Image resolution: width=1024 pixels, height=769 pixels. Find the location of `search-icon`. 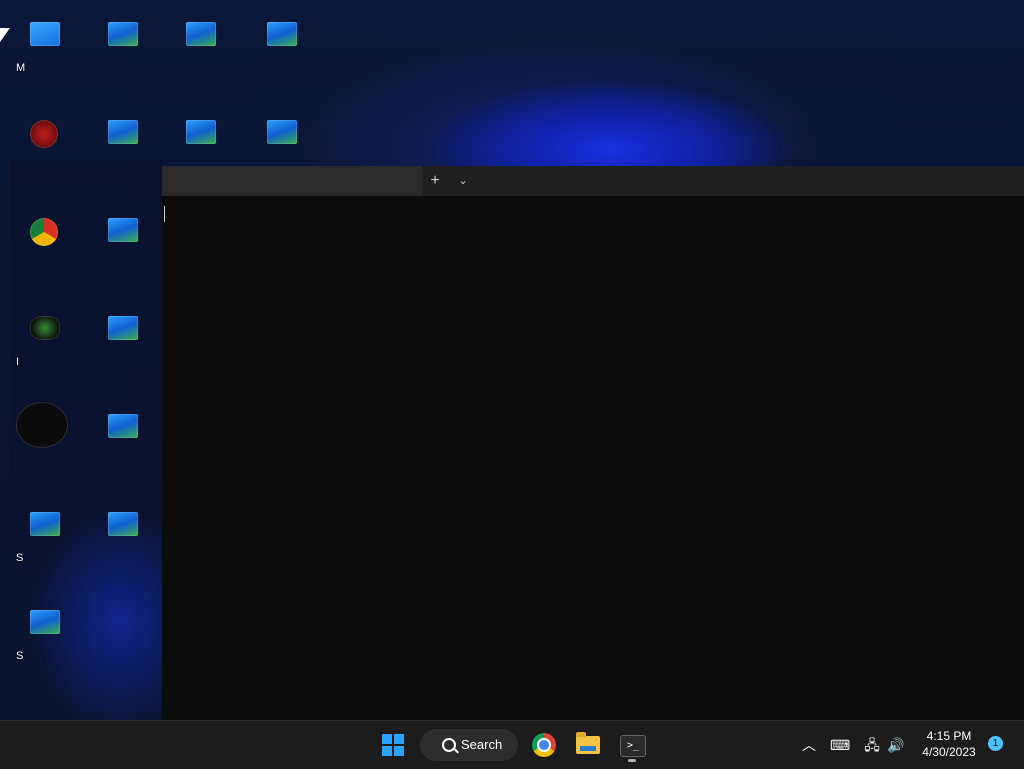

search-icon is located at coordinates (449, 745).